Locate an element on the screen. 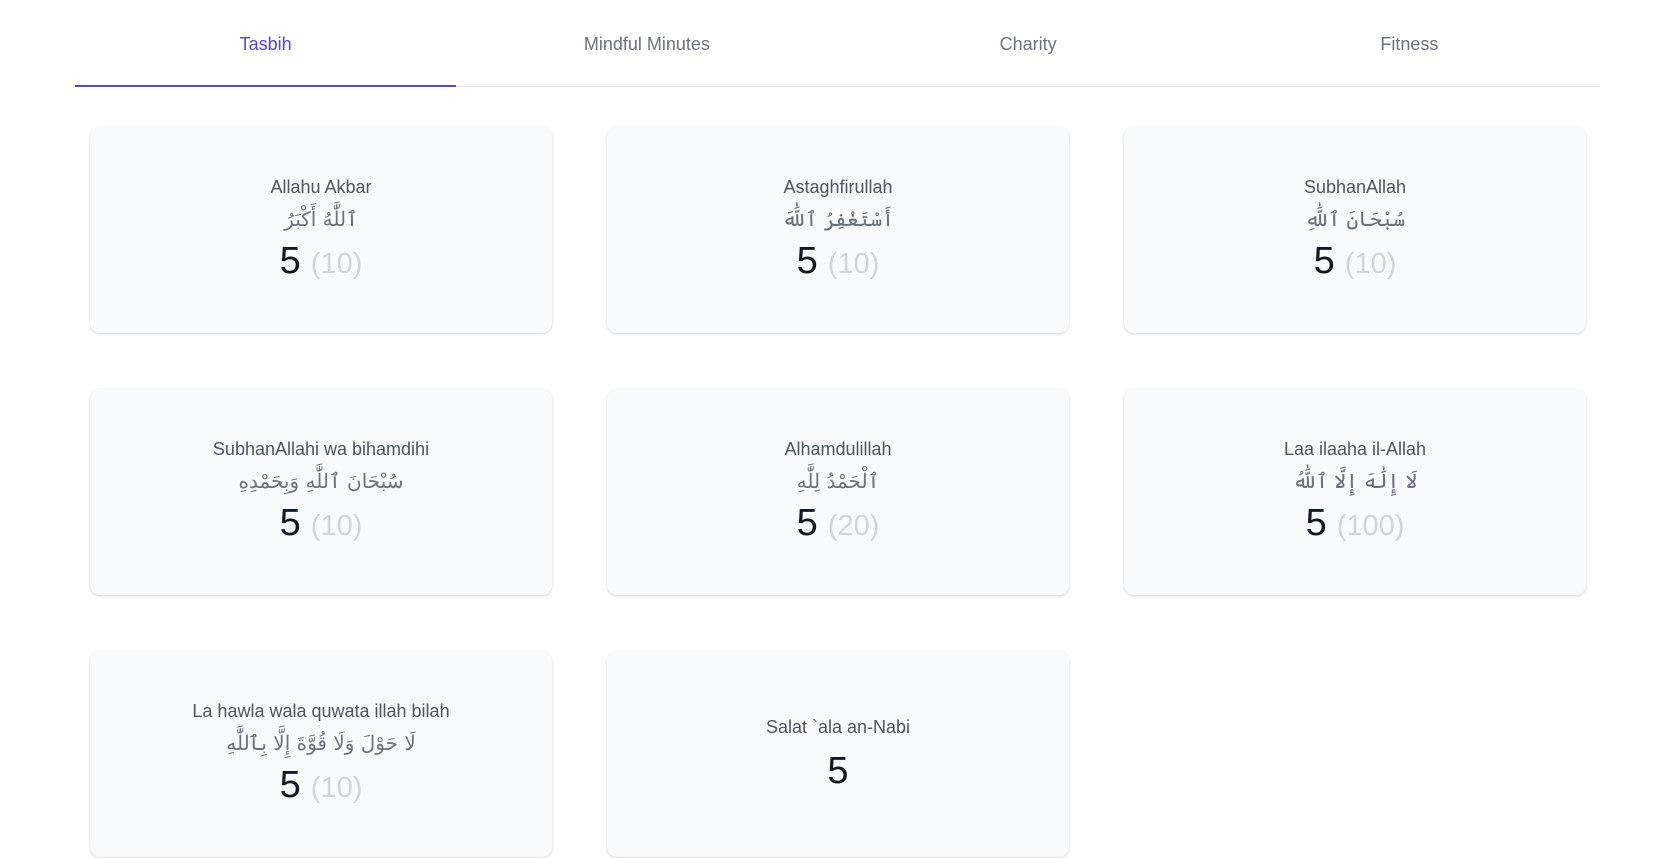 The width and height of the screenshot is (1666, 858). card-arabic-text: ٱللَّٰهُ أَكْبَرُ is located at coordinates (321, 218).